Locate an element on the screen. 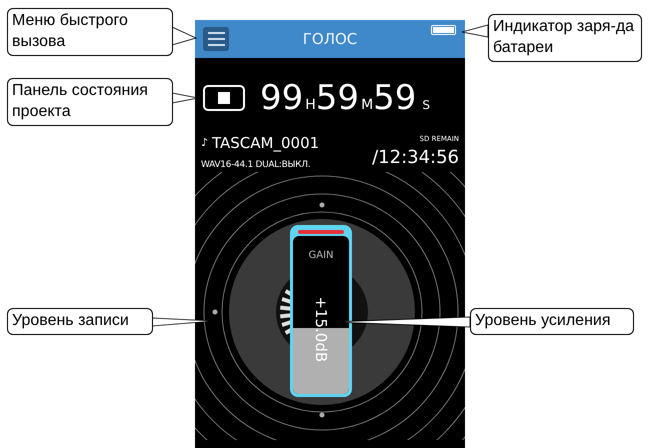 The image size is (648, 448). hours-unit: H is located at coordinates (310, 105).